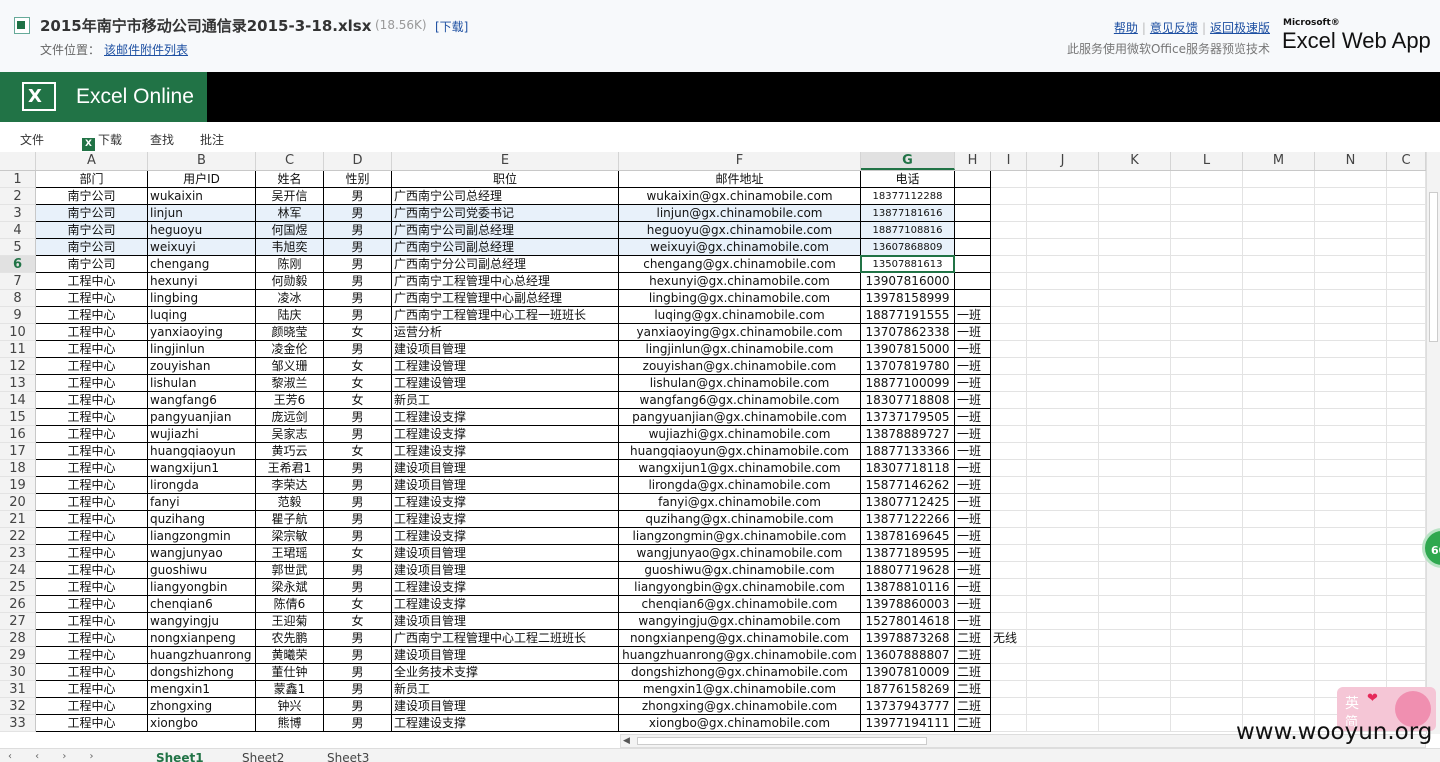 The image size is (1440, 762). Describe the element at coordinates (908, 723) in the screenshot. I see `cell-phone: 13977194111` at that location.